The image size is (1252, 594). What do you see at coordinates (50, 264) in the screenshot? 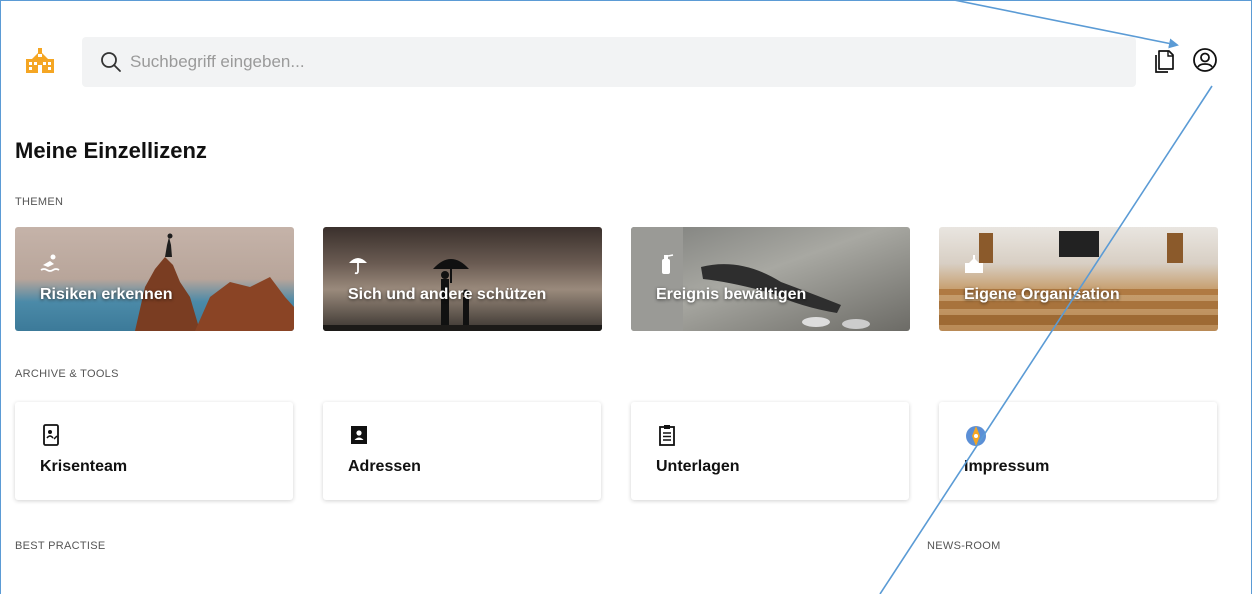
I see `swimmer-icon` at bounding box center [50, 264].